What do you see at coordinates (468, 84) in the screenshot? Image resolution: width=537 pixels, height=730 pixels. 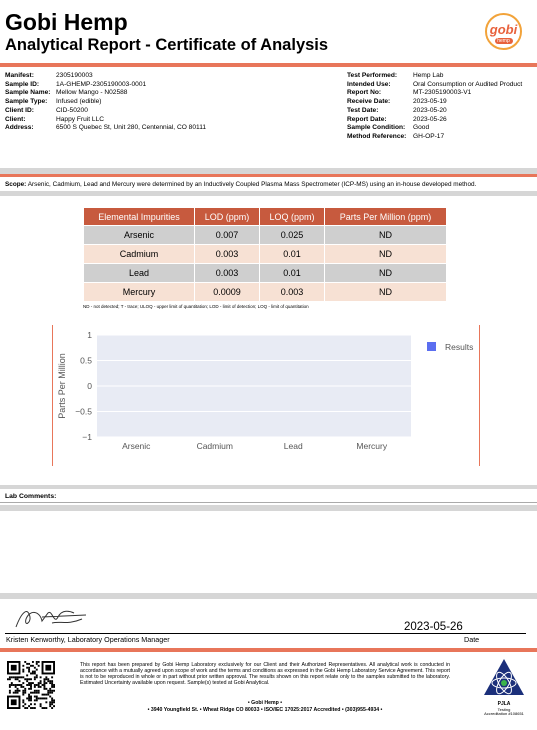 I see `info-value: Oral Consumption or Audited Product` at bounding box center [468, 84].